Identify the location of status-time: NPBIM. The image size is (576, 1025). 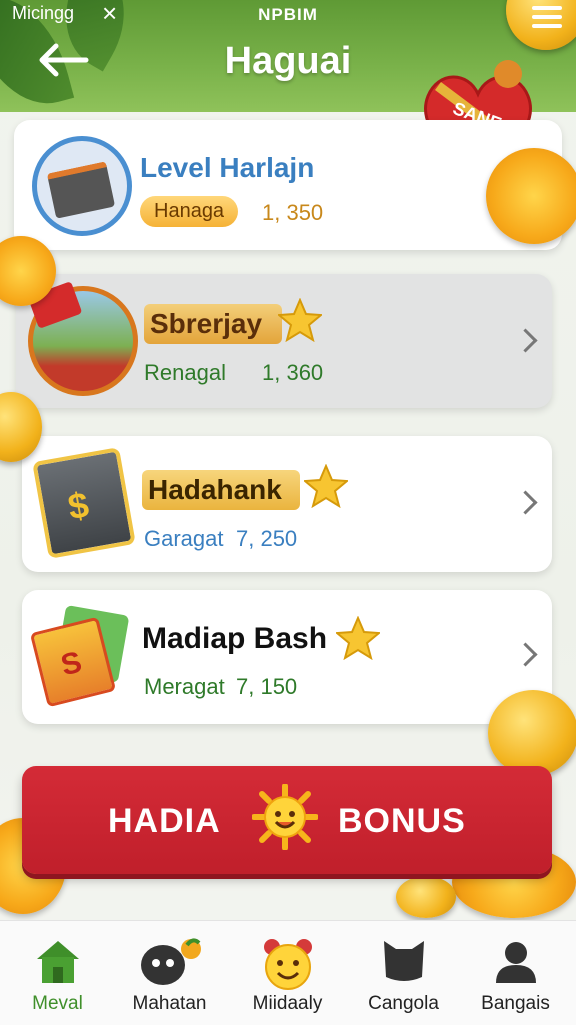
(288, 14).